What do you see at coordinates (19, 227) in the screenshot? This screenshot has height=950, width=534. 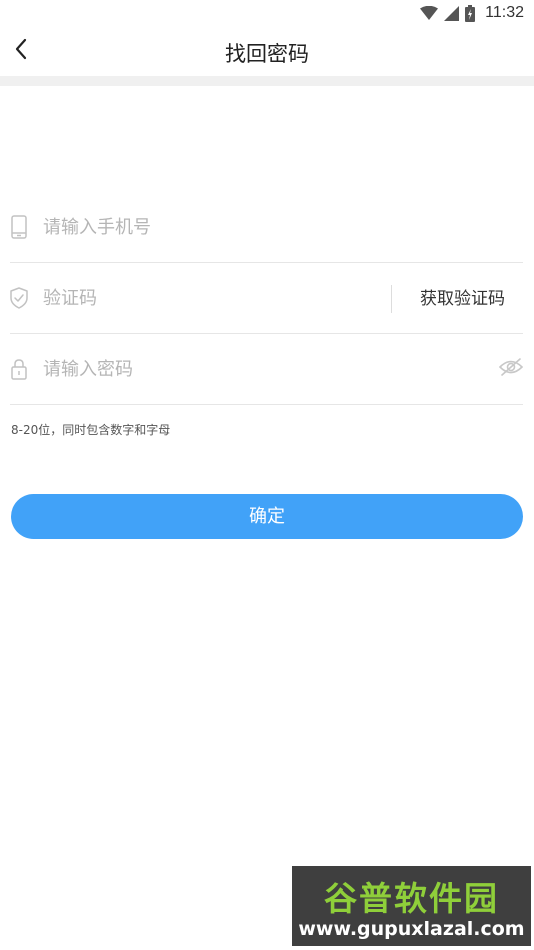 I see `phone-icon` at bounding box center [19, 227].